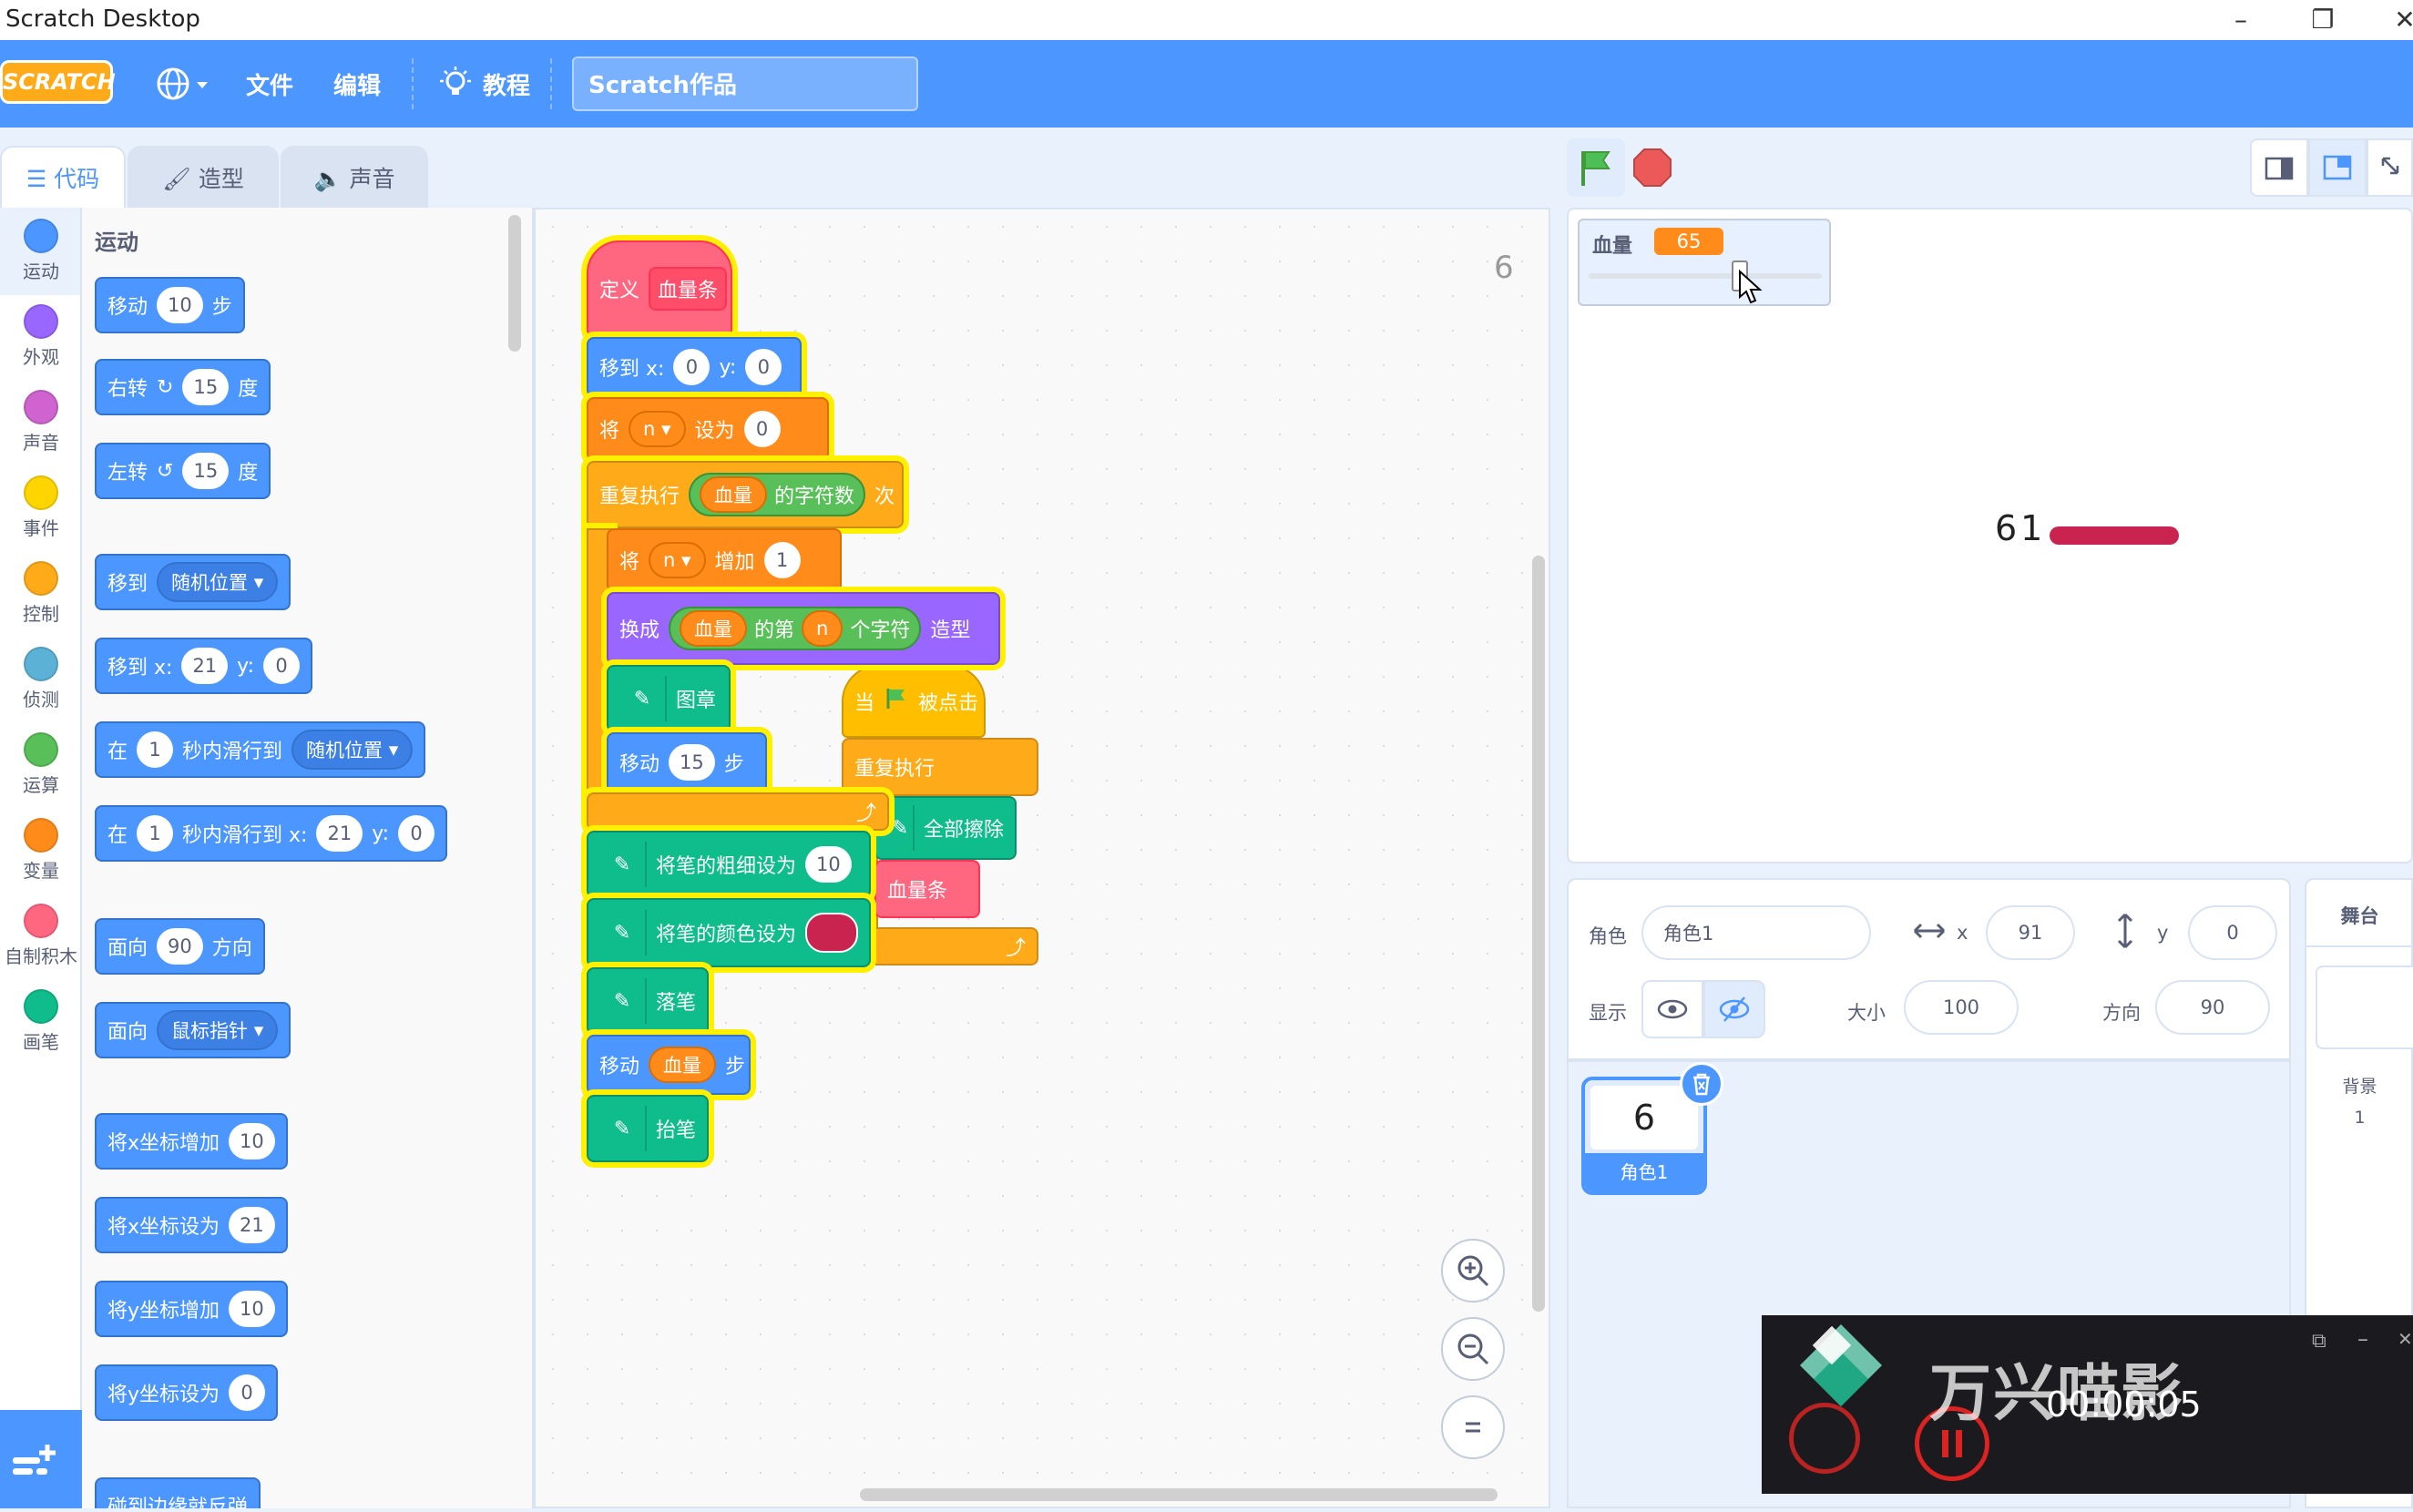  What do you see at coordinates (1652, 169) in the screenshot?
I see `stop-button` at bounding box center [1652, 169].